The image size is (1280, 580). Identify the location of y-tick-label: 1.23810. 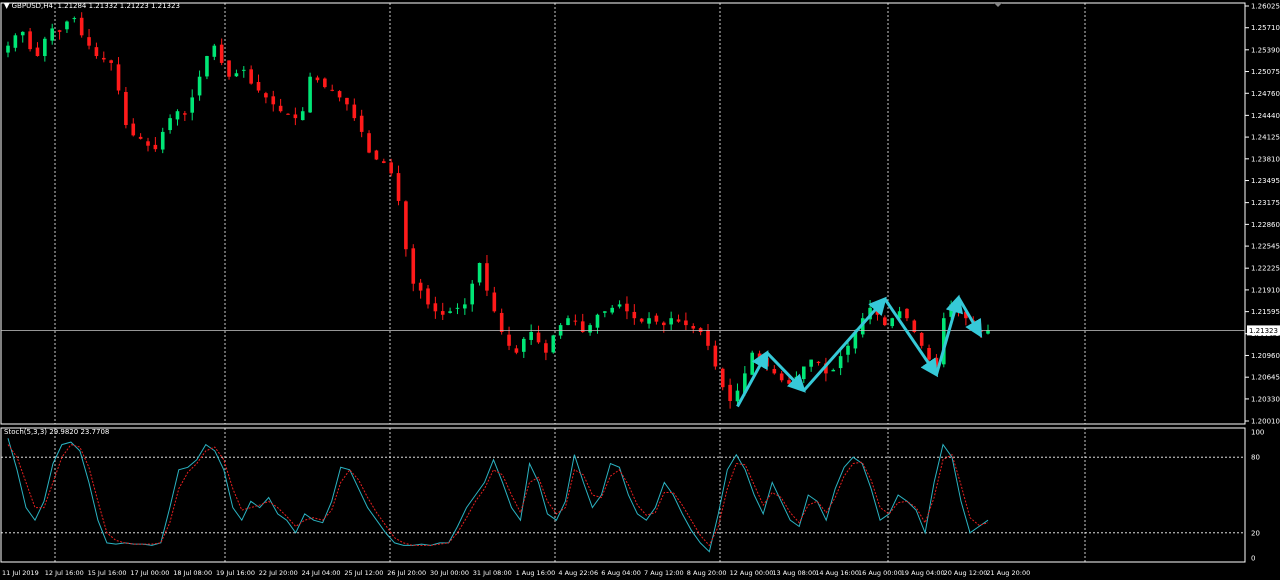
(1265, 159).